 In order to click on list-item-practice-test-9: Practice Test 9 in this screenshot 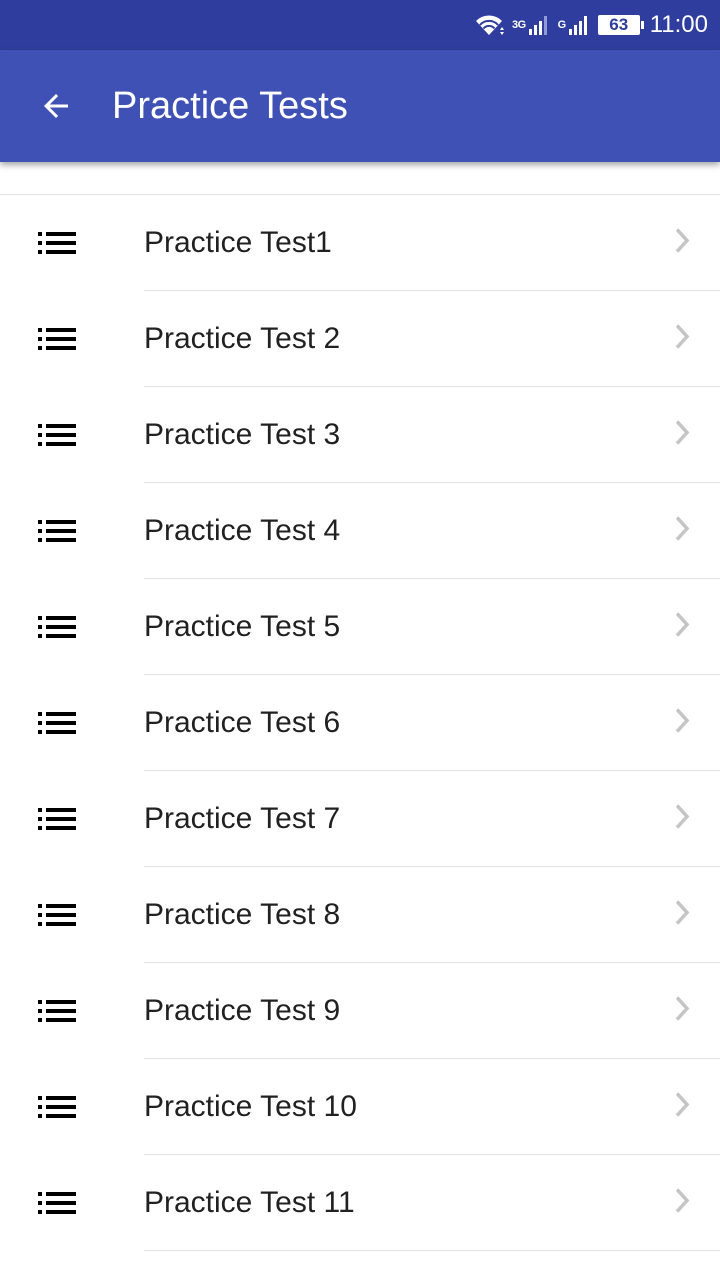, I will do `click(360, 1011)`.